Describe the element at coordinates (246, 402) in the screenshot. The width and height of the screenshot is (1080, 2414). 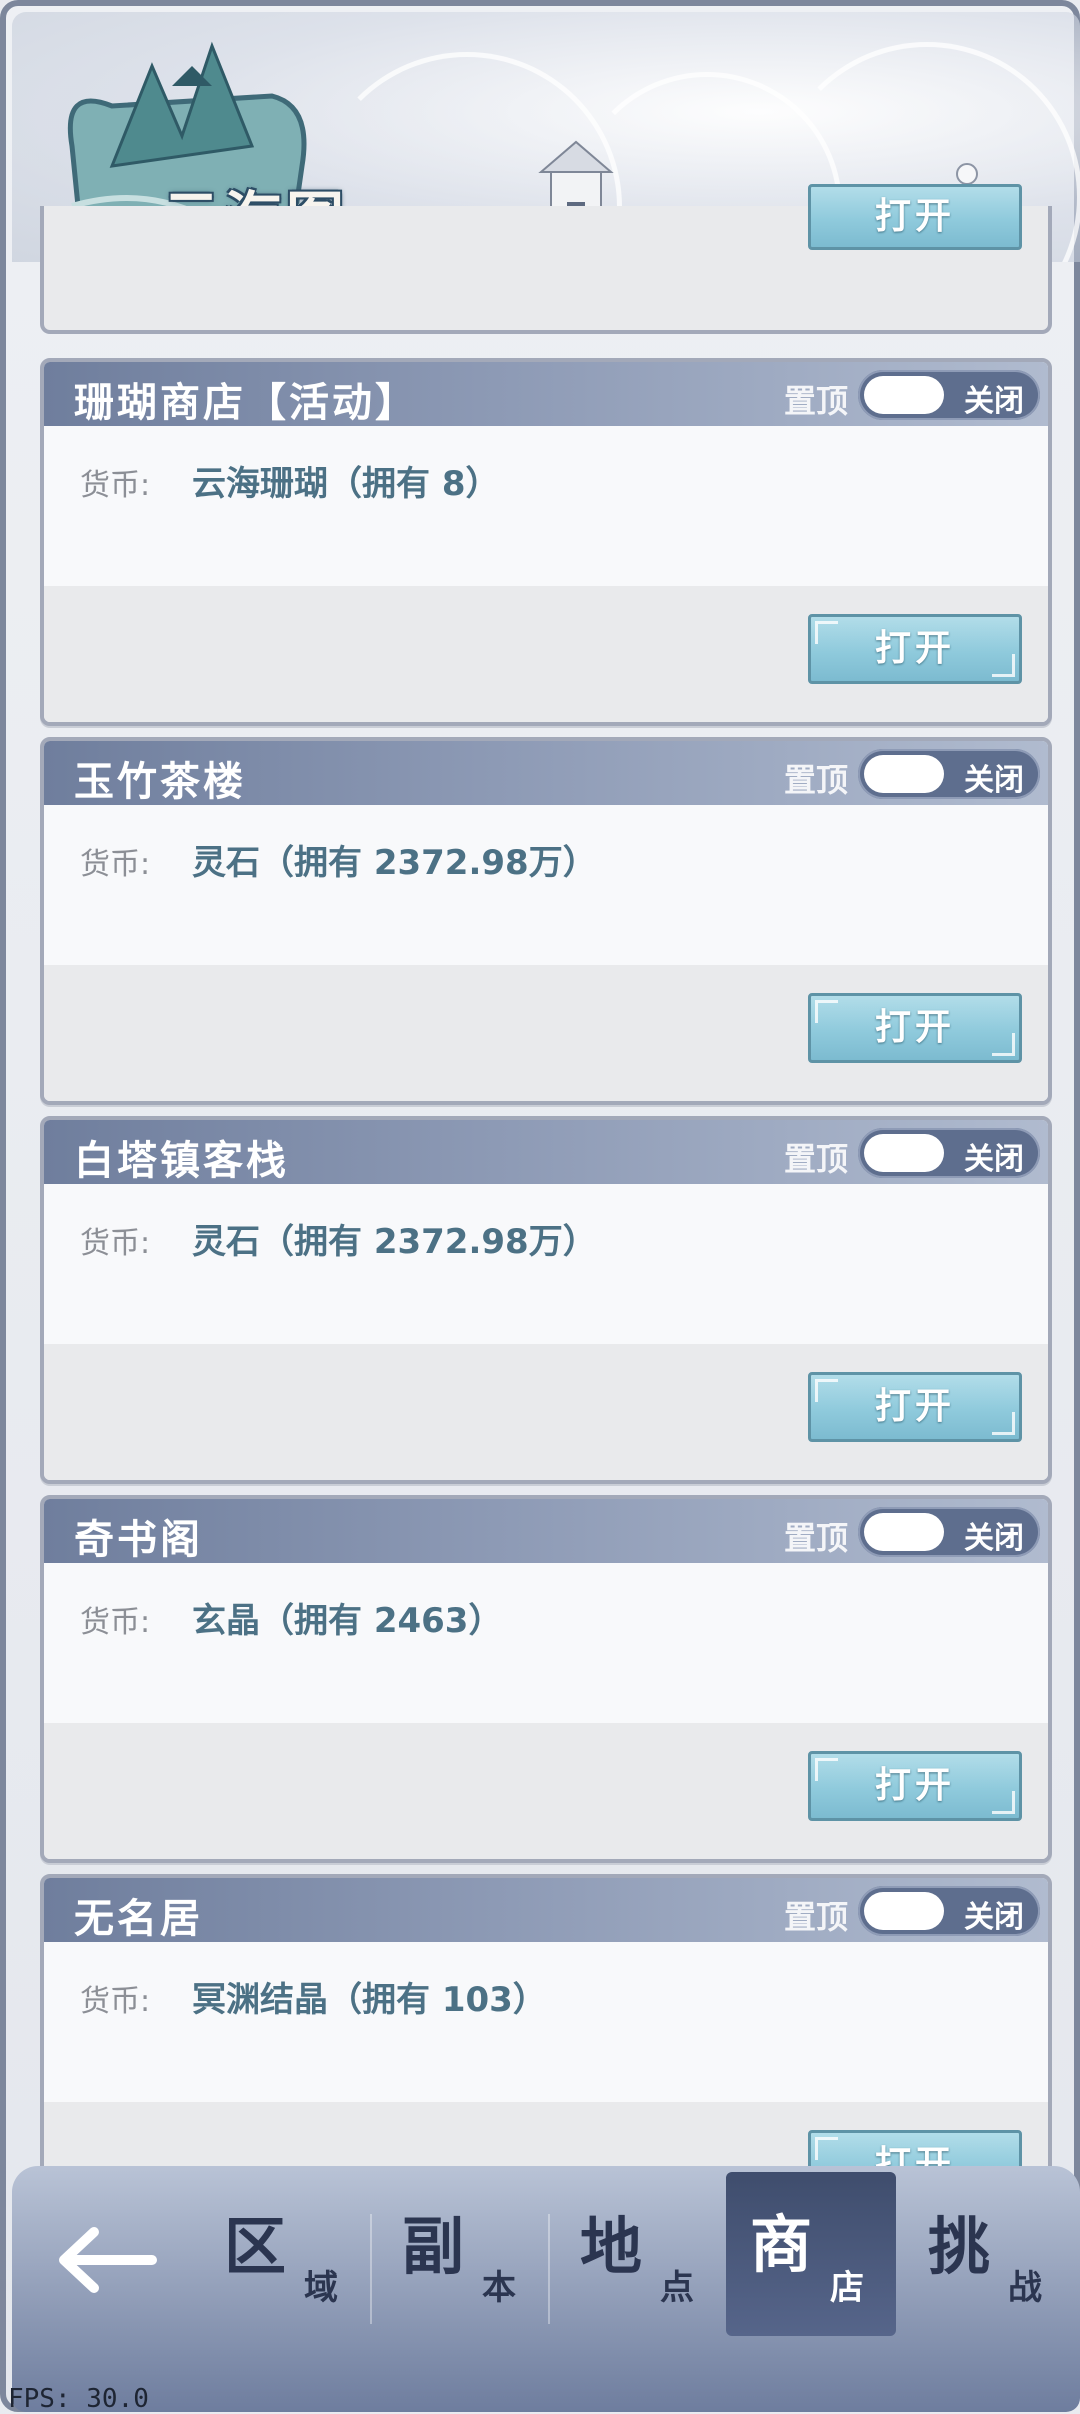
I see `shop-name: 珊瑚商店【活动】` at that location.